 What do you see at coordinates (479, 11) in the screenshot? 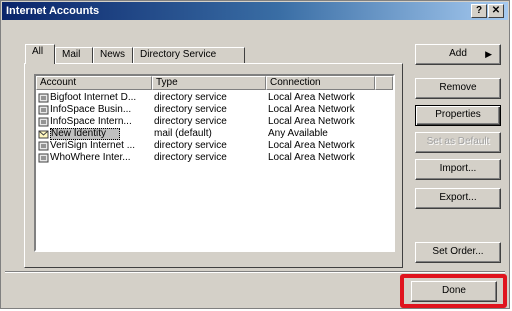
I see `help-icon: ?` at bounding box center [479, 11].